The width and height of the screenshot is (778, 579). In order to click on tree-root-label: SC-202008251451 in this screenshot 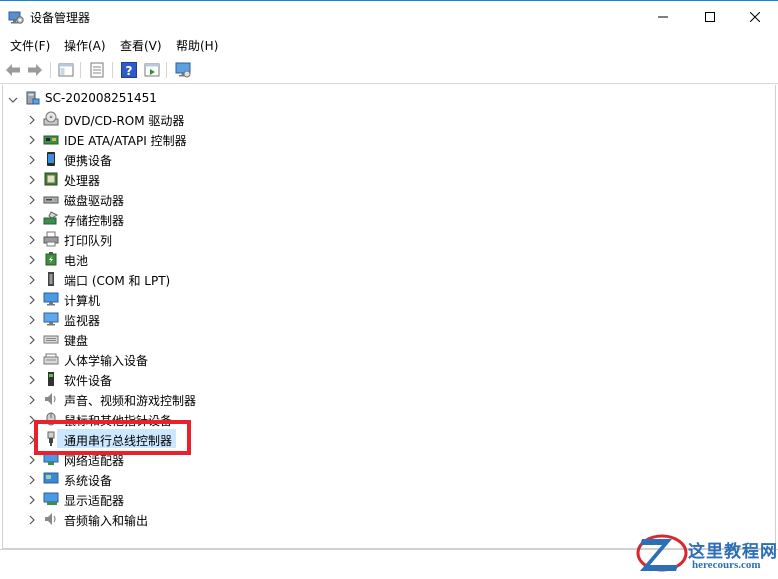, I will do `click(101, 98)`.